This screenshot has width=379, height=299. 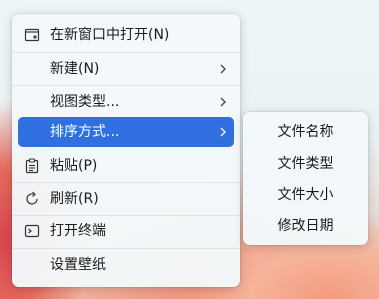 I want to click on menu-item-refresh: 刷新(R), so click(x=126, y=199).